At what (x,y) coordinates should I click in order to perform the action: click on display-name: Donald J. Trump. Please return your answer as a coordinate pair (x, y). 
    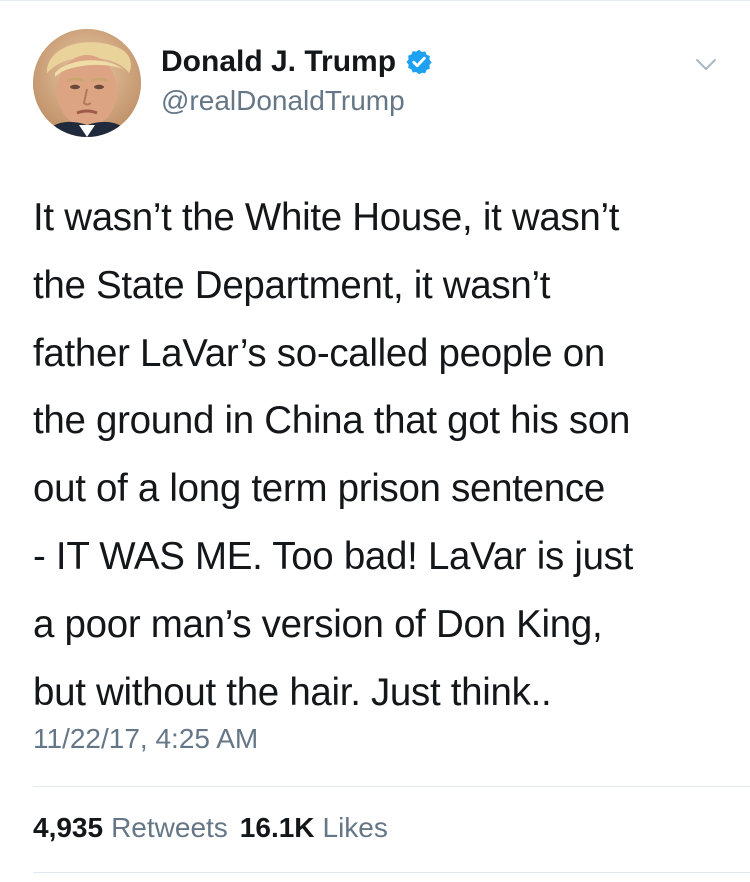
    Looking at the image, I should click on (297, 62).